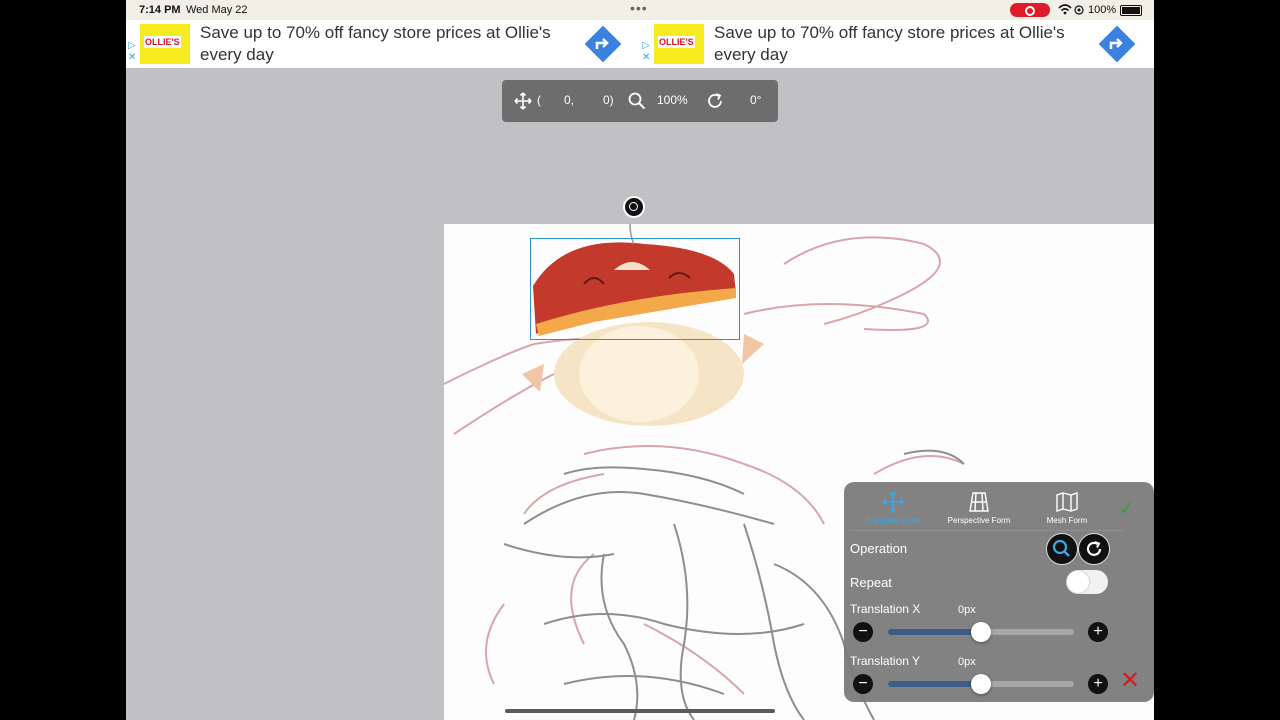 Image resolution: width=1280 pixels, height=720 pixels. Describe the element at coordinates (1067, 520) in the screenshot. I see `tab-label: Mesh Form` at that location.